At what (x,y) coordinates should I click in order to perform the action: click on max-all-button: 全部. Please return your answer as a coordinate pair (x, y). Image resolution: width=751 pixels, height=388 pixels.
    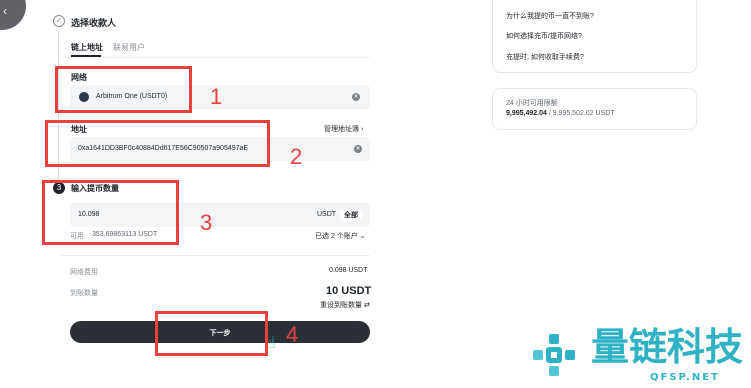
    Looking at the image, I should click on (351, 215).